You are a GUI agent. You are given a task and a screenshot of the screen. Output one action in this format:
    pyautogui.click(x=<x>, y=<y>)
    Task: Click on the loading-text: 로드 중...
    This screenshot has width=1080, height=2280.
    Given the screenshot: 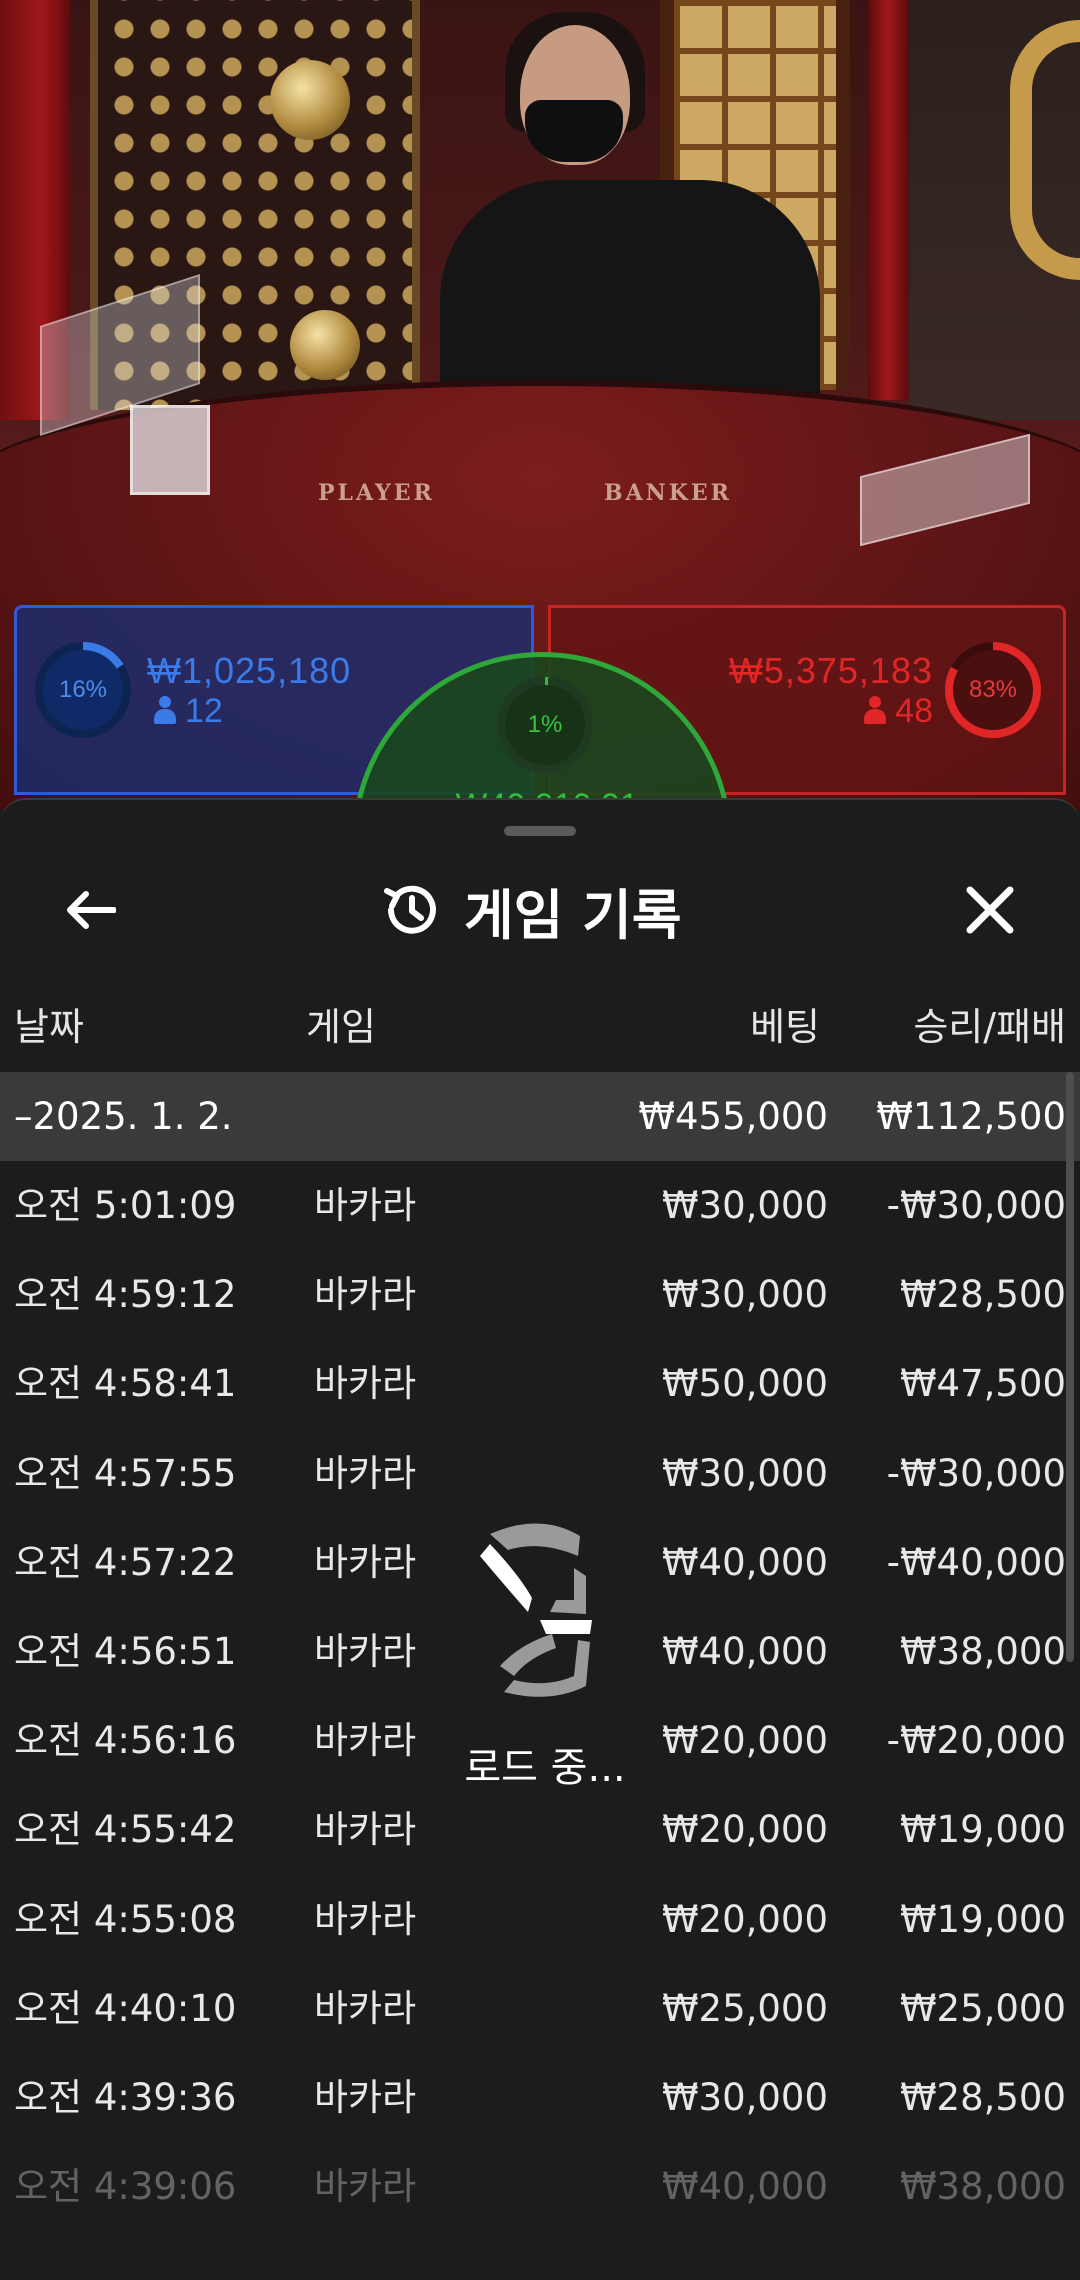 What is the action you would take?
    pyautogui.click(x=545, y=1768)
    